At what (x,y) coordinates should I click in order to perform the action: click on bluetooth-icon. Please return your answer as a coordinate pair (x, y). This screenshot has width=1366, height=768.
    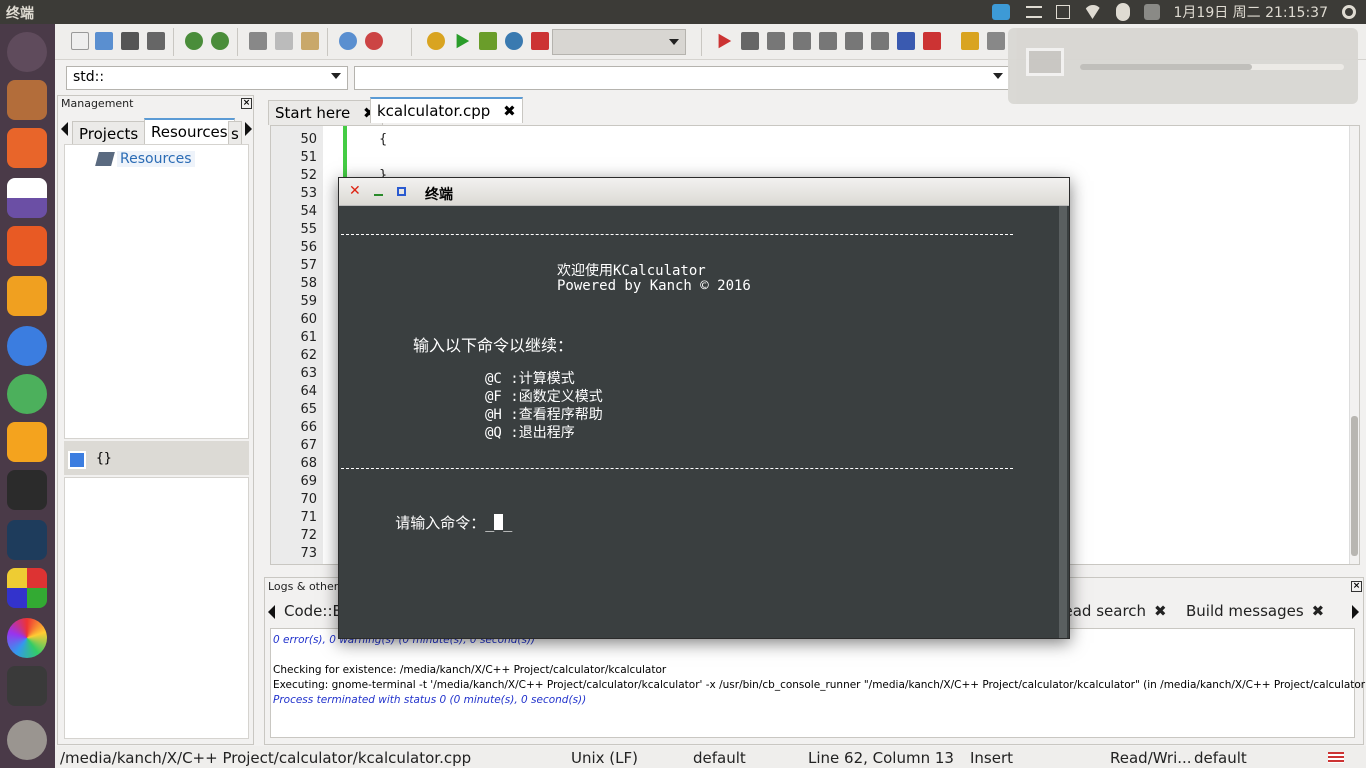
    Looking at the image, I should click on (1122, 12).